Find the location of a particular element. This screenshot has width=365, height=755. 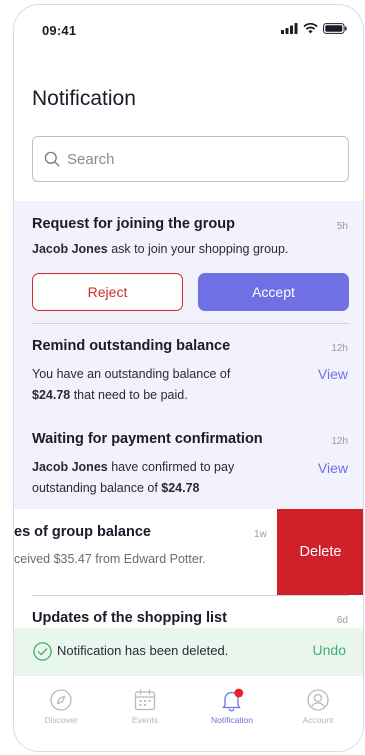

status-time: 09:41 is located at coordinates (59, 30).